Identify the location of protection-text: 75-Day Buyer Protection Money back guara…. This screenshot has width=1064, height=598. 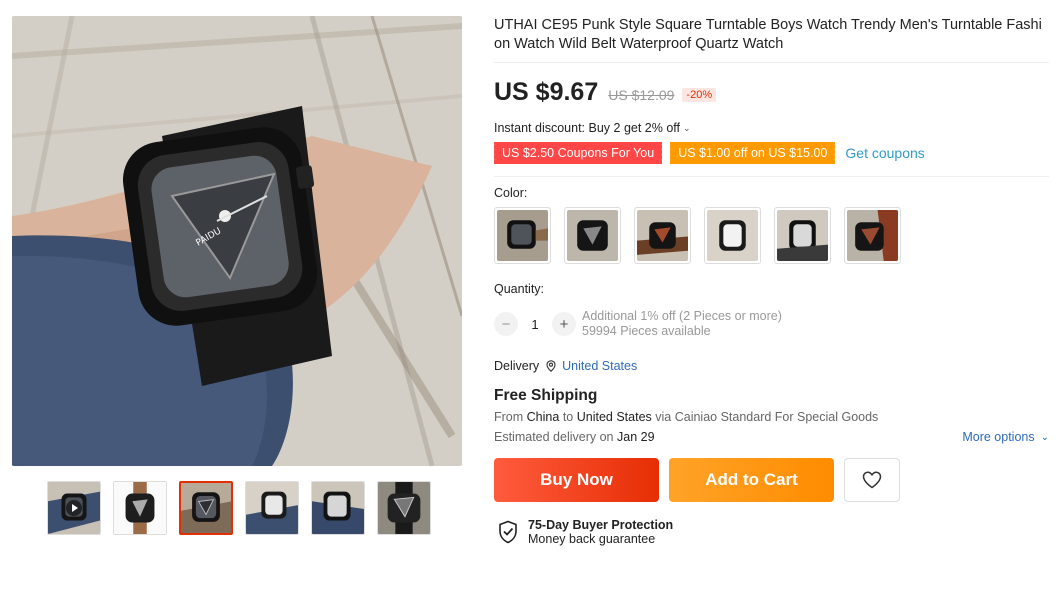
(600, 532).